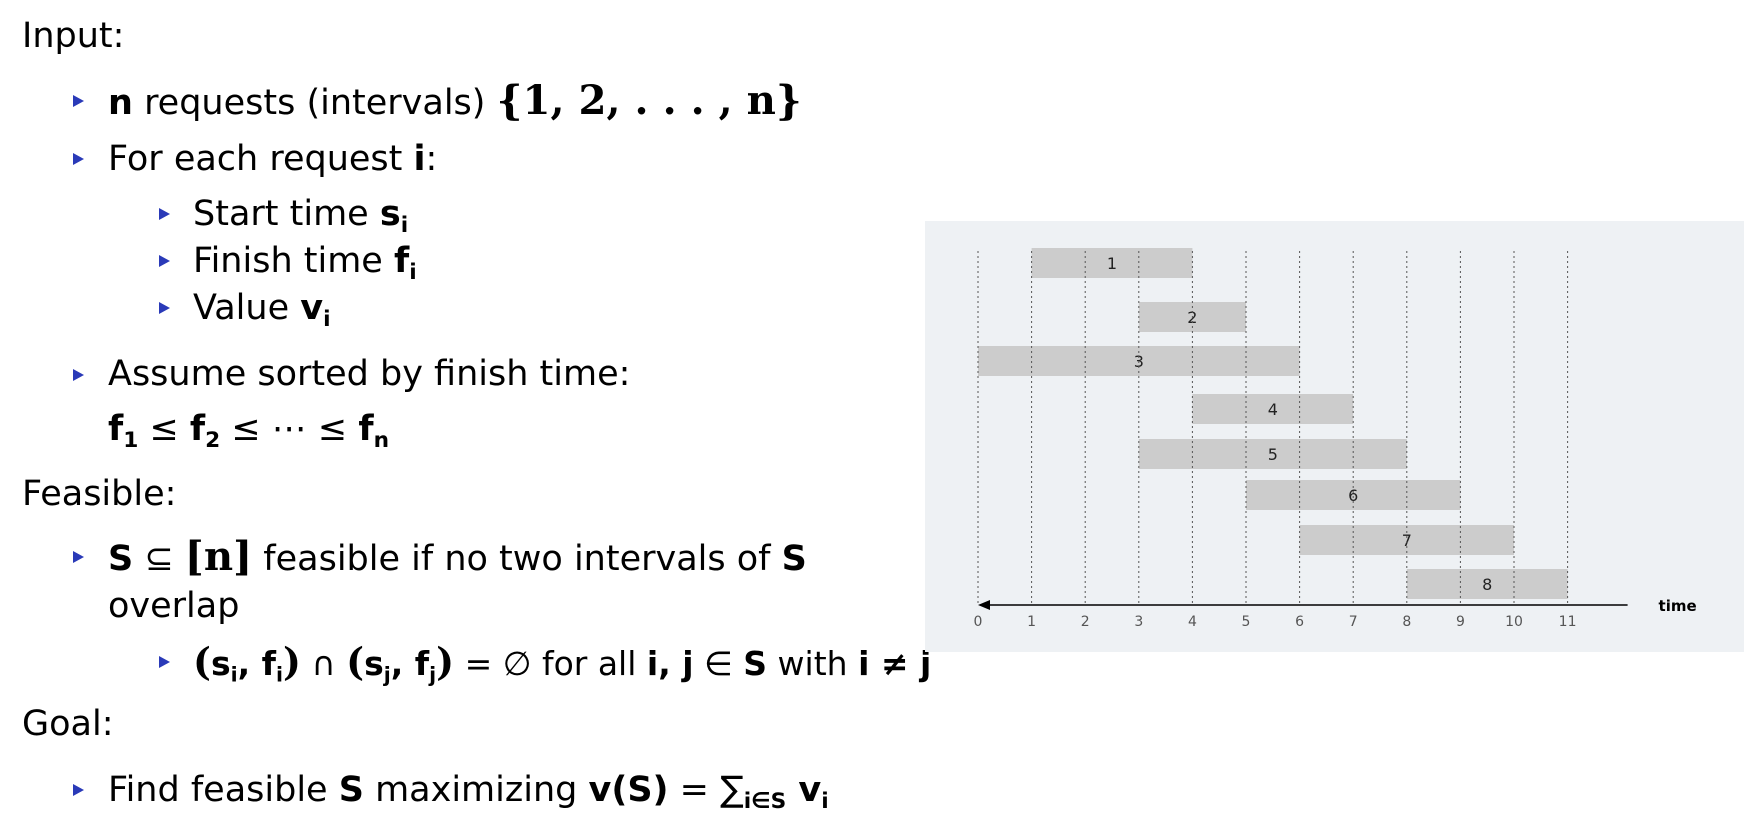 This screenshot has width=1759, height=829. Describe the element at coordinates (804, 790) in the screenshot. I see `v: v` at that location.